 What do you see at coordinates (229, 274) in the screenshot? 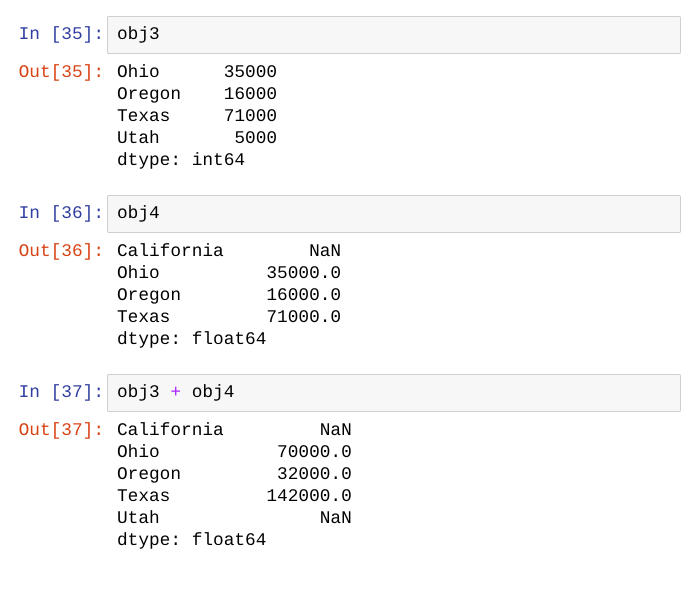
I see `output-line: Ohio 35000.0` at bounding box center [229, 274].